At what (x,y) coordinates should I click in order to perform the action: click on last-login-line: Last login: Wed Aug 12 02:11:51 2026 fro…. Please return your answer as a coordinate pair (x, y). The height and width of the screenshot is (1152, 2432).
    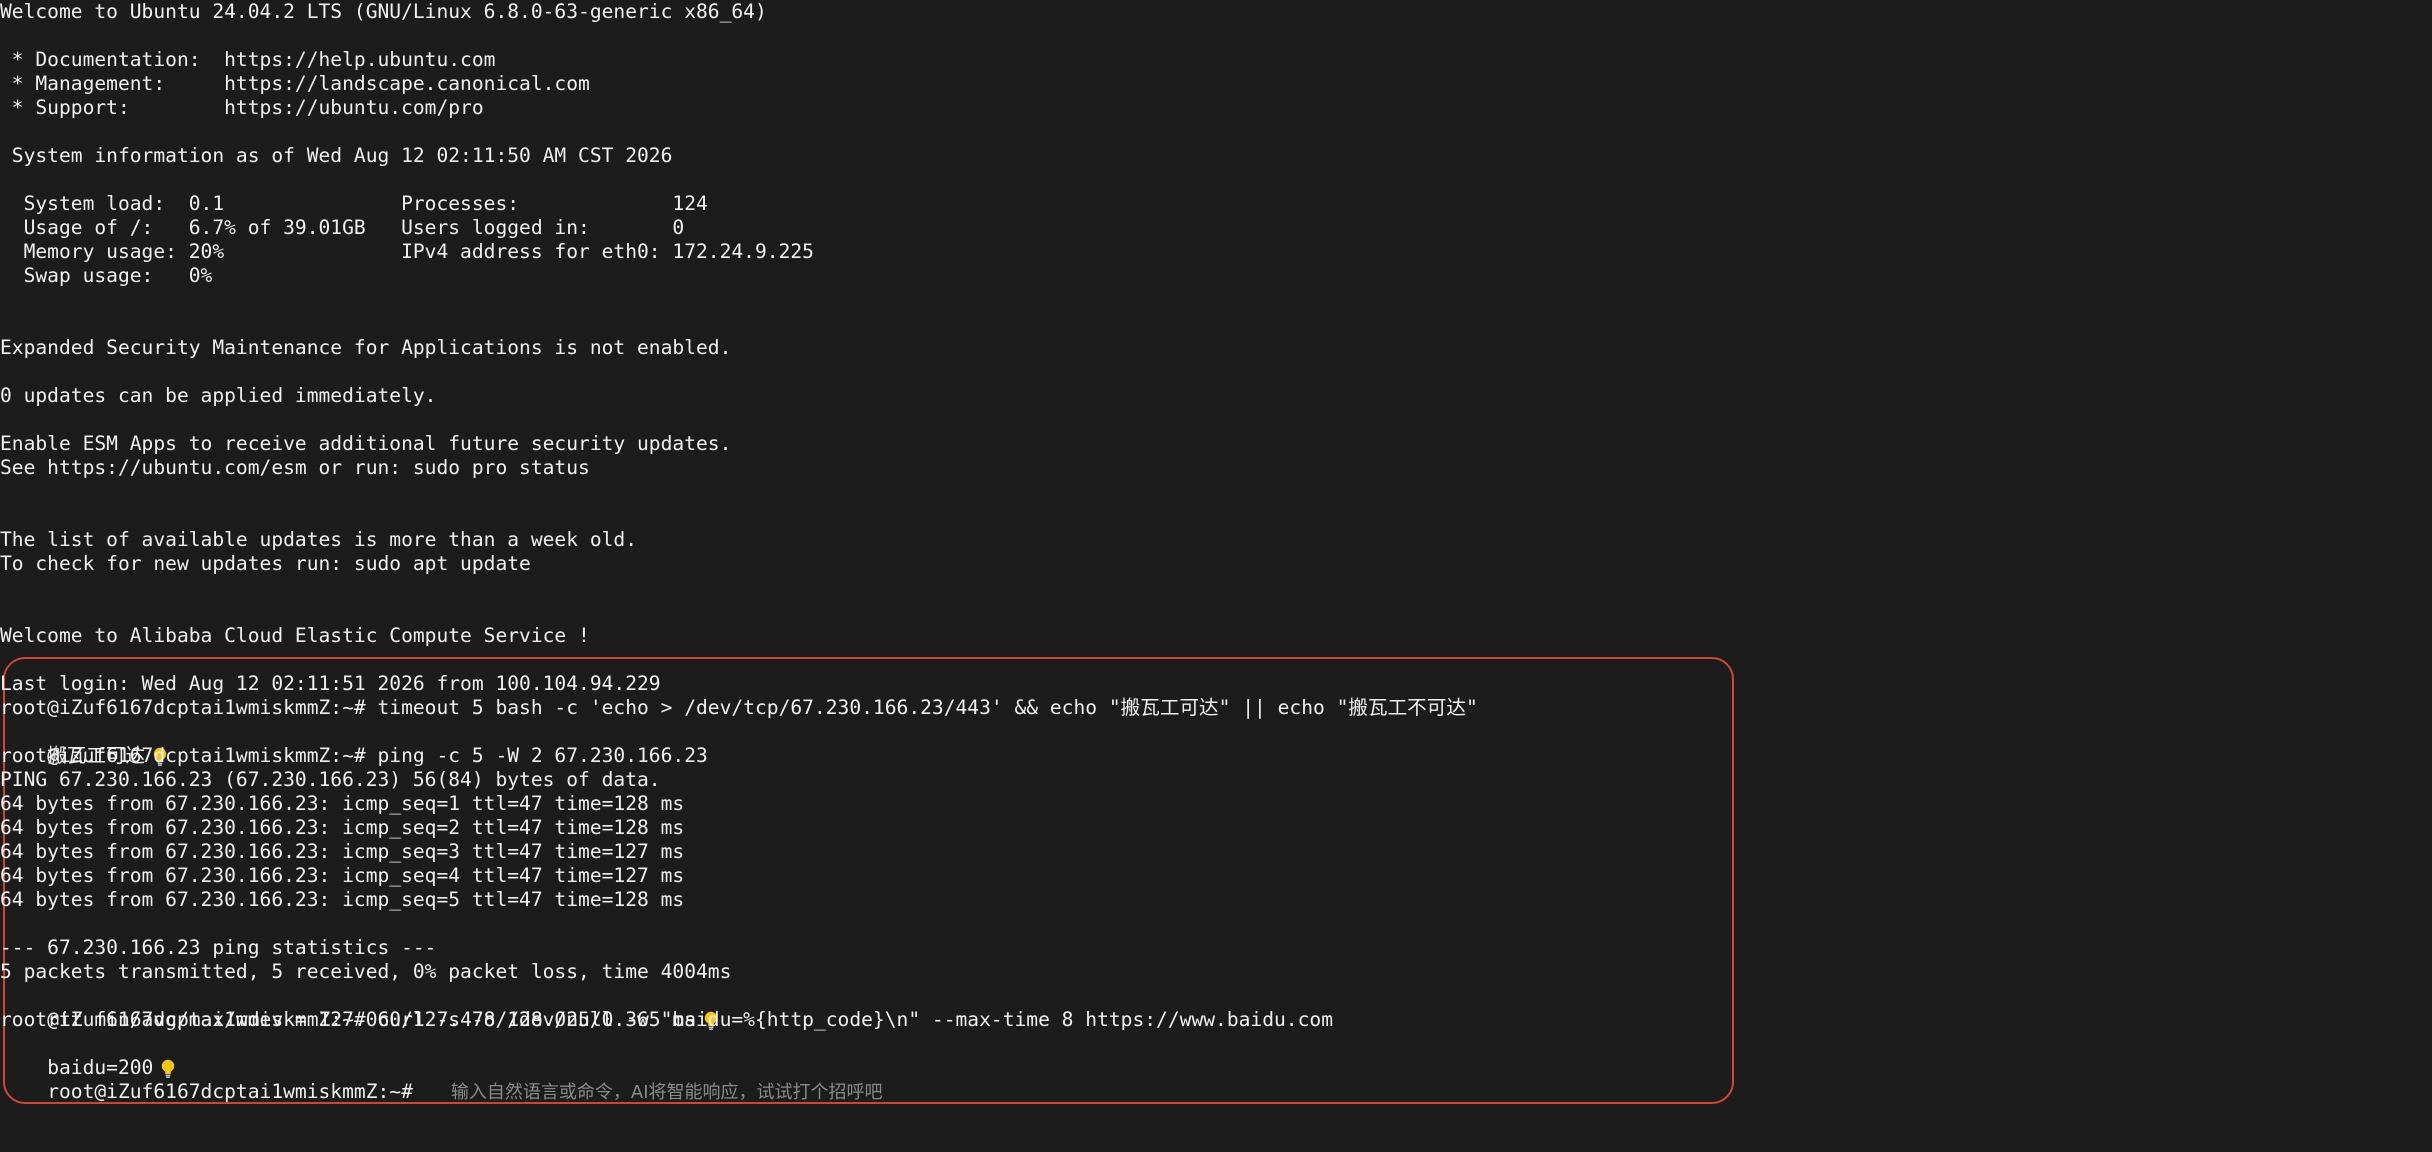
    Looking at the image, I should click on (330, 683).